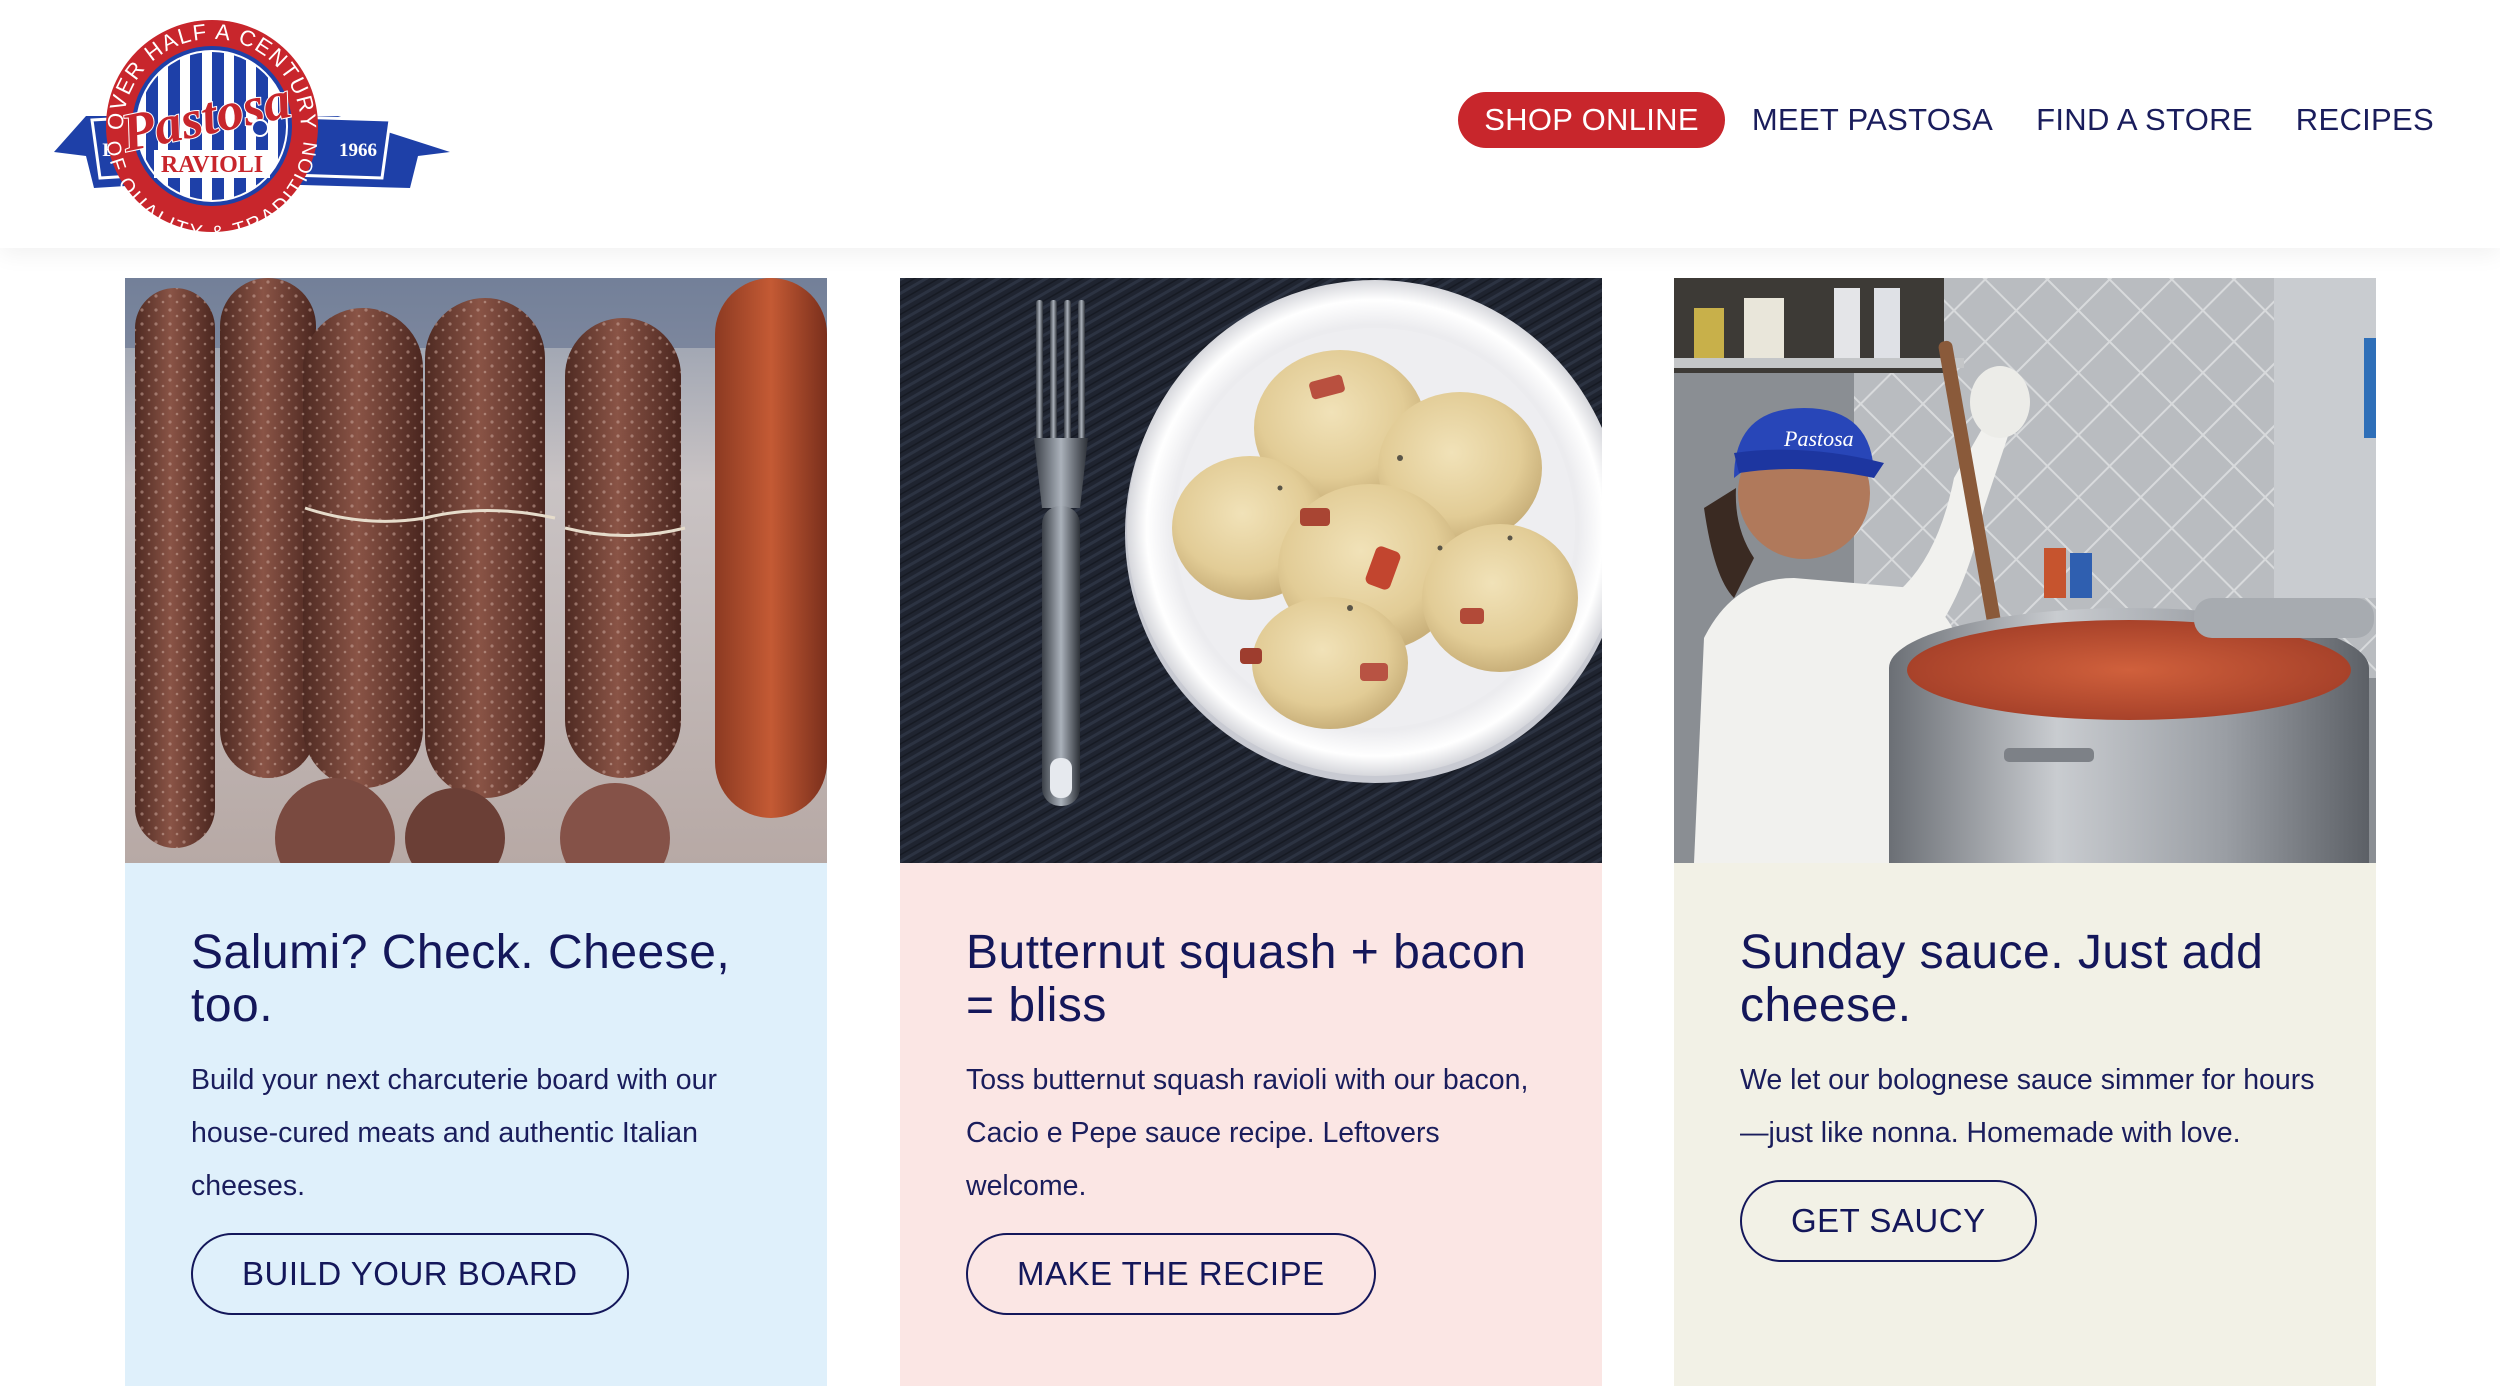 This screenshot has height=1386, width=2500. What do you see at coordinates (1251, 570) in the screenshot?
I see `ravioli-plate-photo` at bounding box center [1251, 570].